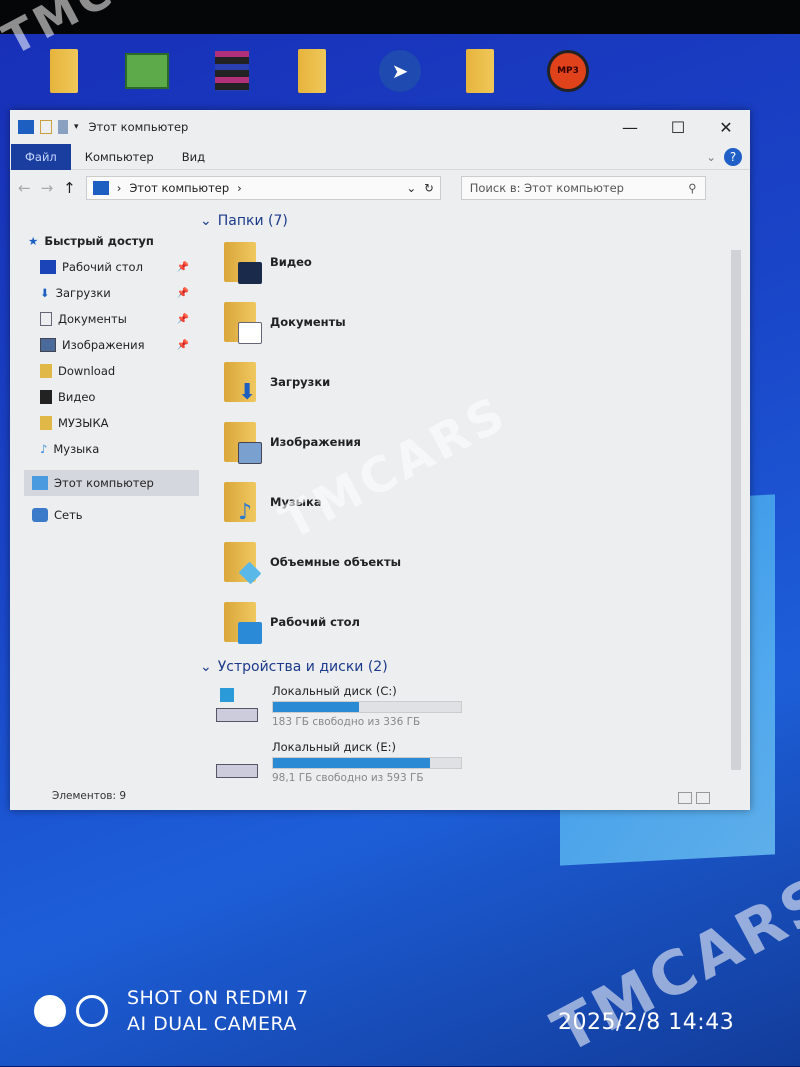  Describe the element at coordinates (241, 262) in the screenshot. I see `video-folder-icon` at that location.